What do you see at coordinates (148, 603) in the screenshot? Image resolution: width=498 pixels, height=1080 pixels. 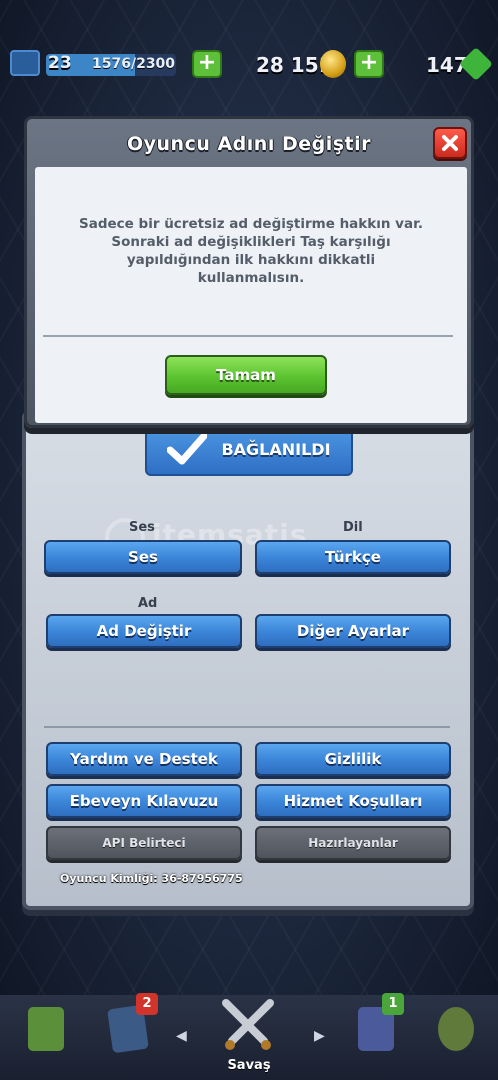 I see `name-section-label: Ad` at bounding box center [148, 603].